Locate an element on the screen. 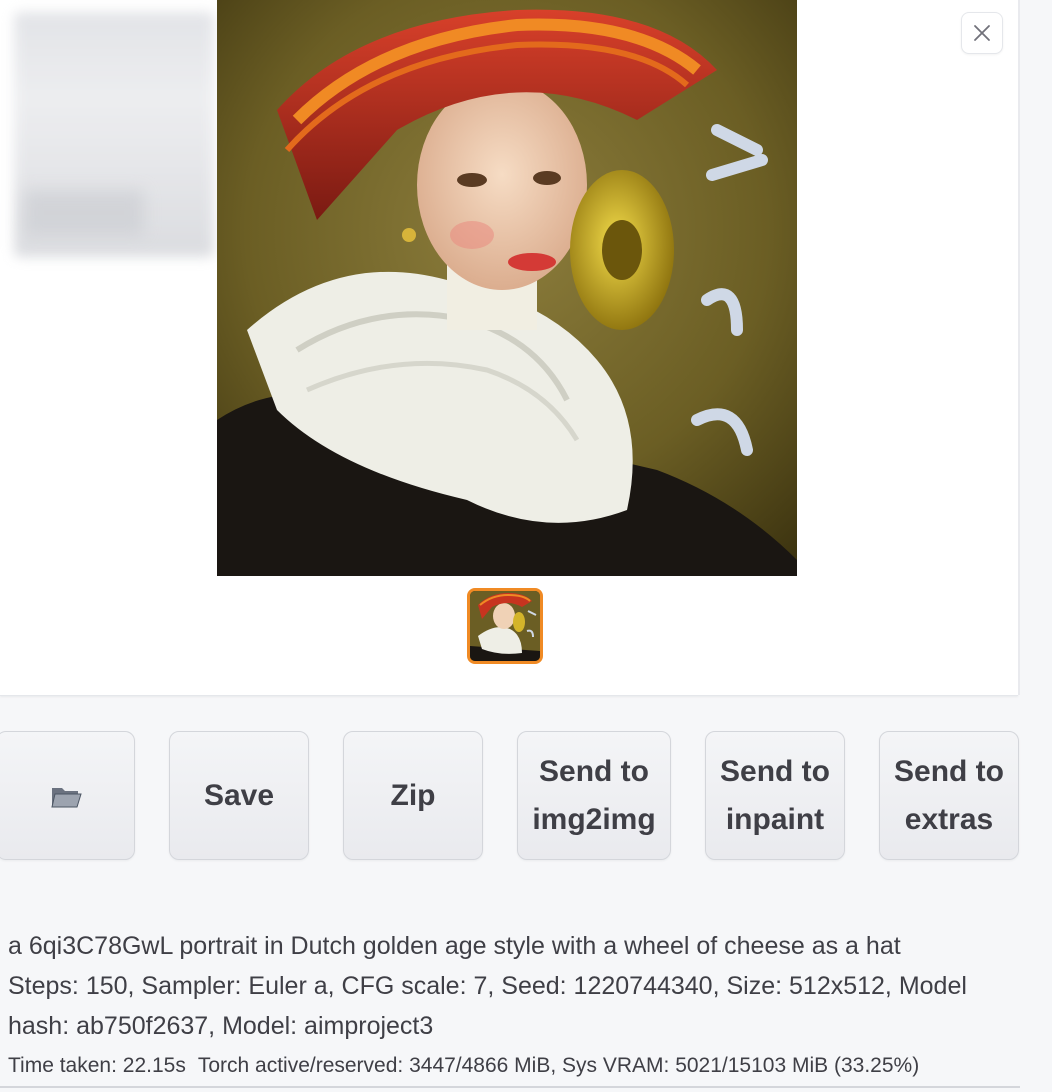 This screenshot has height=1092, width=1052. blurred-preview-detail is located at coordinates (84, 212).